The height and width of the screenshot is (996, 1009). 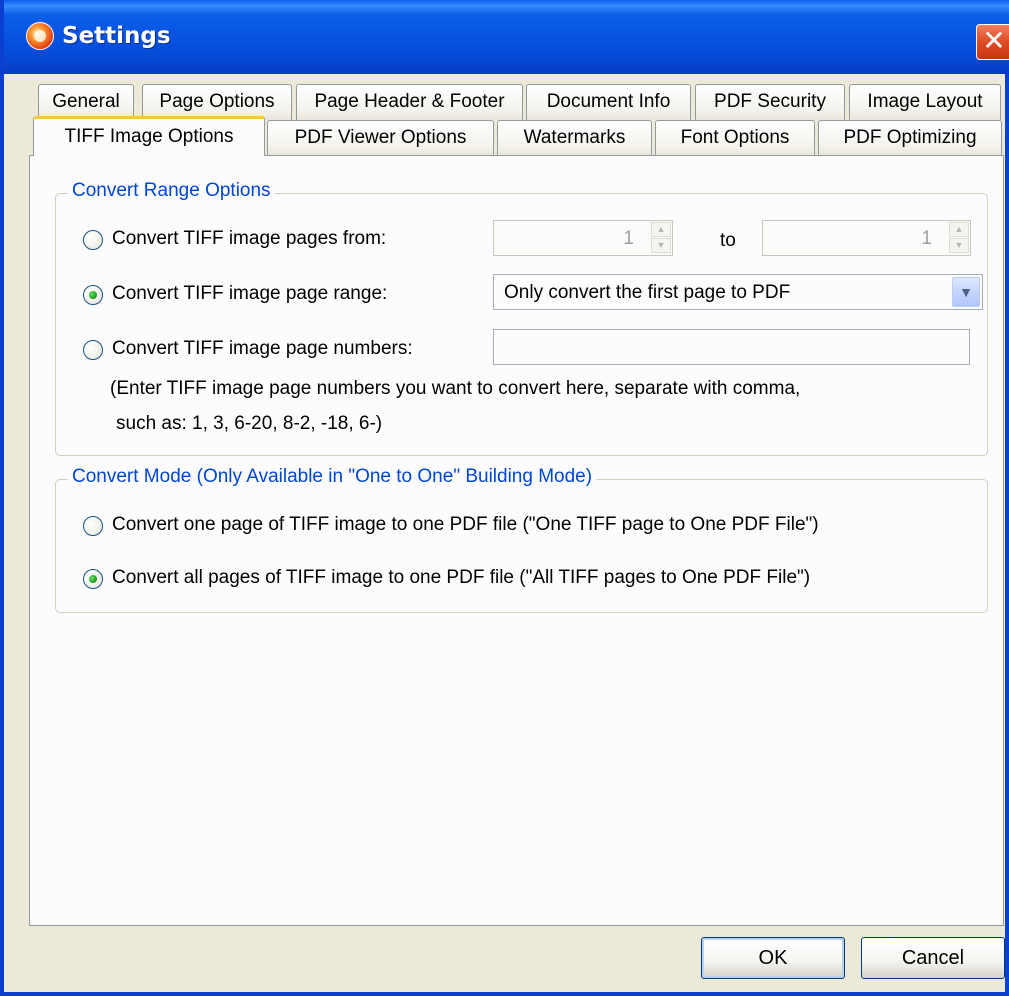 I want to click on radio-pages-from, so click(x=93, y=240).